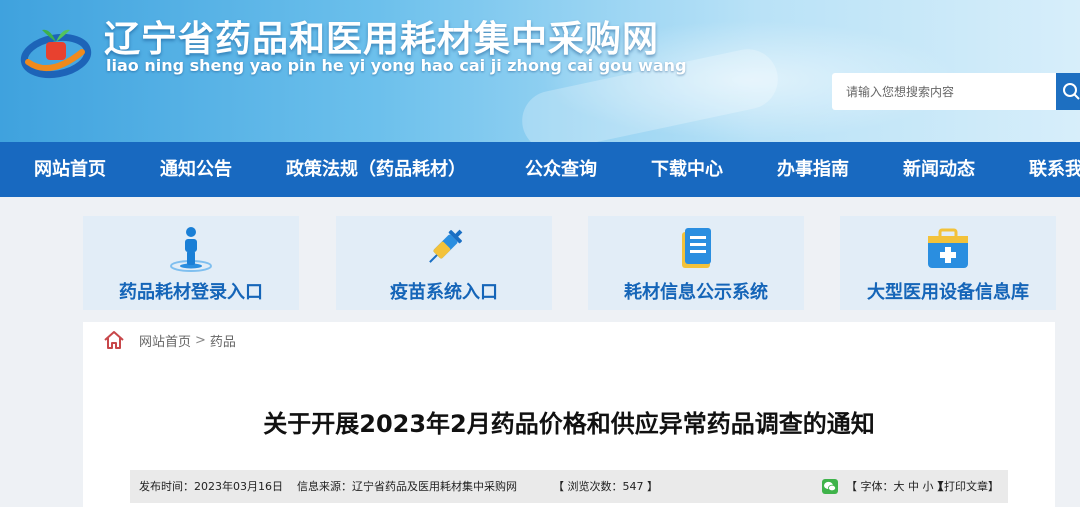 The image size is (1080, 507). I want to click on entry-consumables-disclosure: 耗材信息公示系统, so click(696, 263).